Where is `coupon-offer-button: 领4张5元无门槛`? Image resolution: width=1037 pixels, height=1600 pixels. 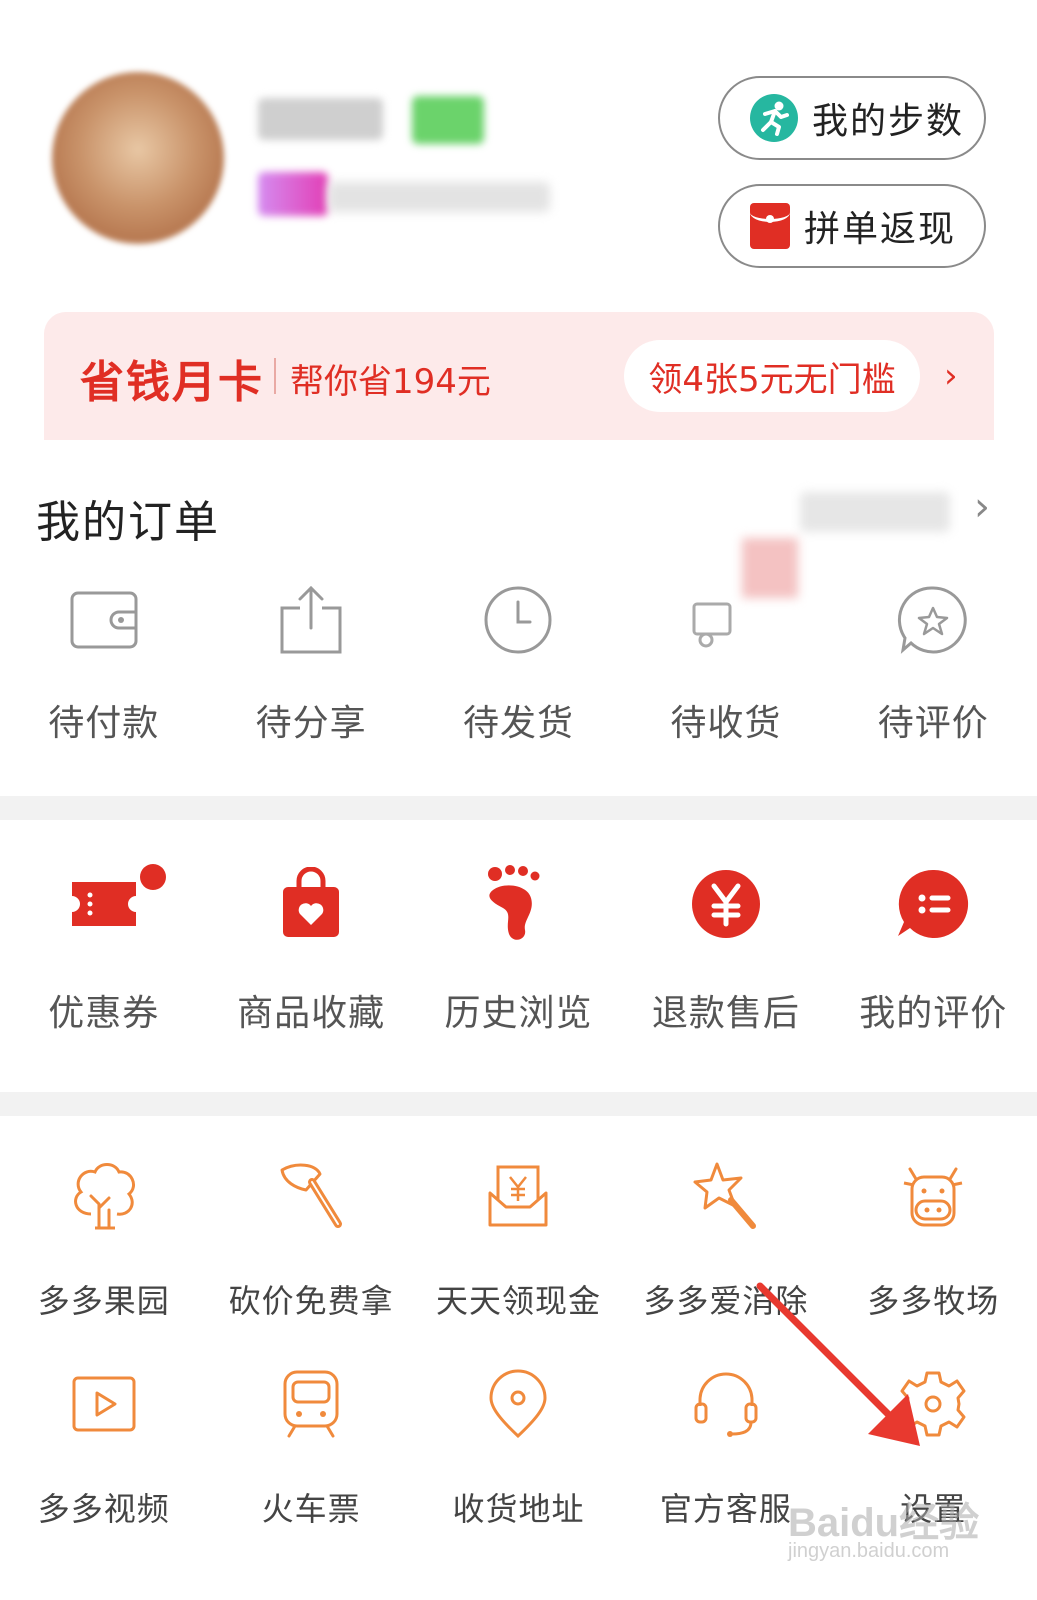
coupon-offer-button: 领4张5元无门槛 is located at coordinates (772, 376).